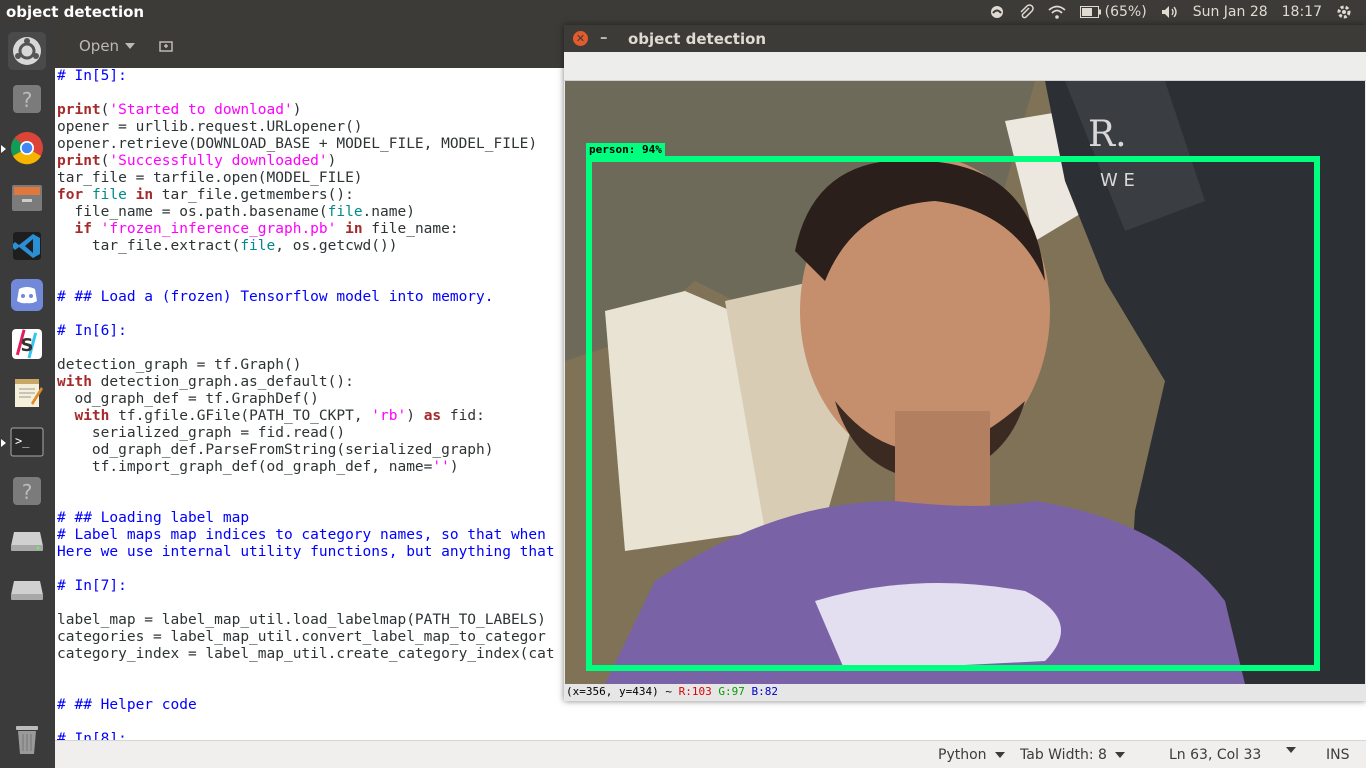 This screenshot has width=1366, height=768. I want to click on code-line: tar_file = tarfile.open(MODEL_FILE), so click(306, 178).